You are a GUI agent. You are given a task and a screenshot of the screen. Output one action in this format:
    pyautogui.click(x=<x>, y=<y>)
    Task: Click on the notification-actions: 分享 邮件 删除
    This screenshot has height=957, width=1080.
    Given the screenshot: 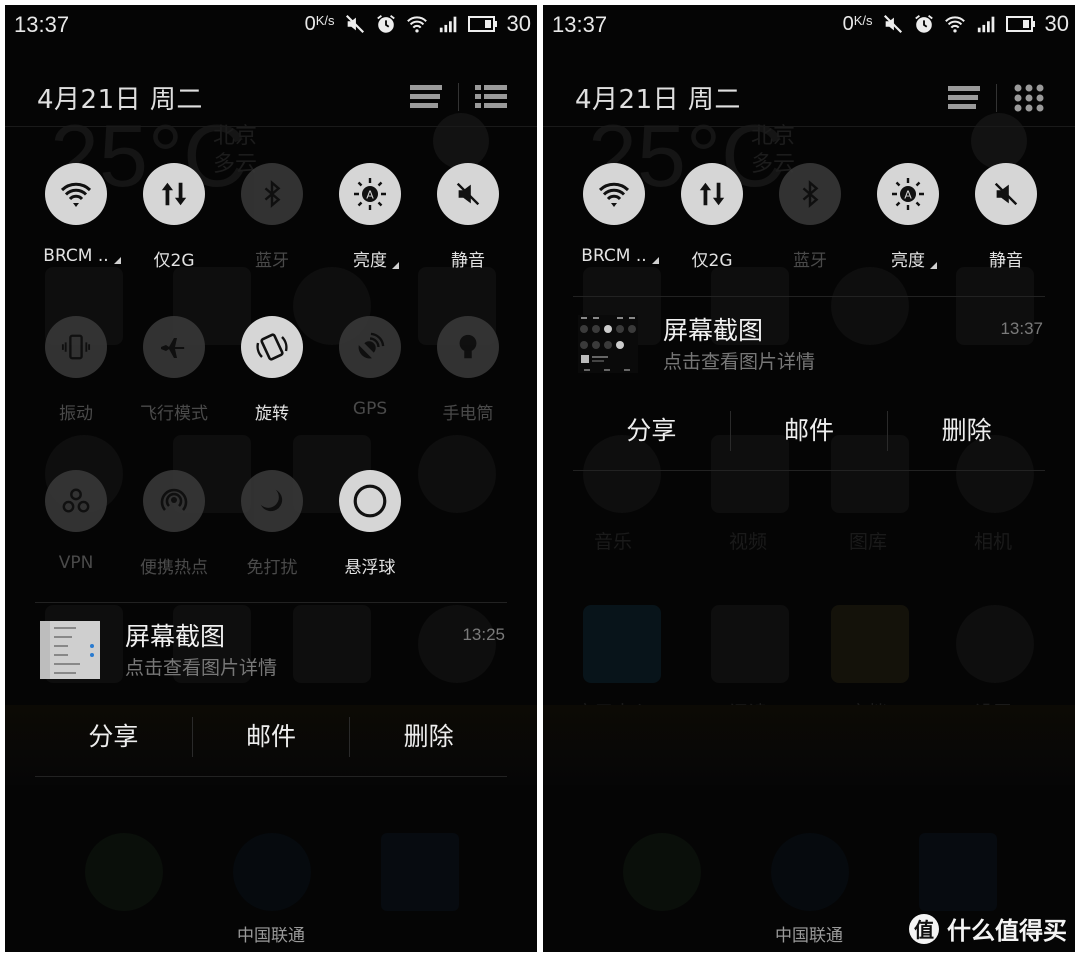 What is the action you would take?
    pyautogui.click(x=271, y=737)
    